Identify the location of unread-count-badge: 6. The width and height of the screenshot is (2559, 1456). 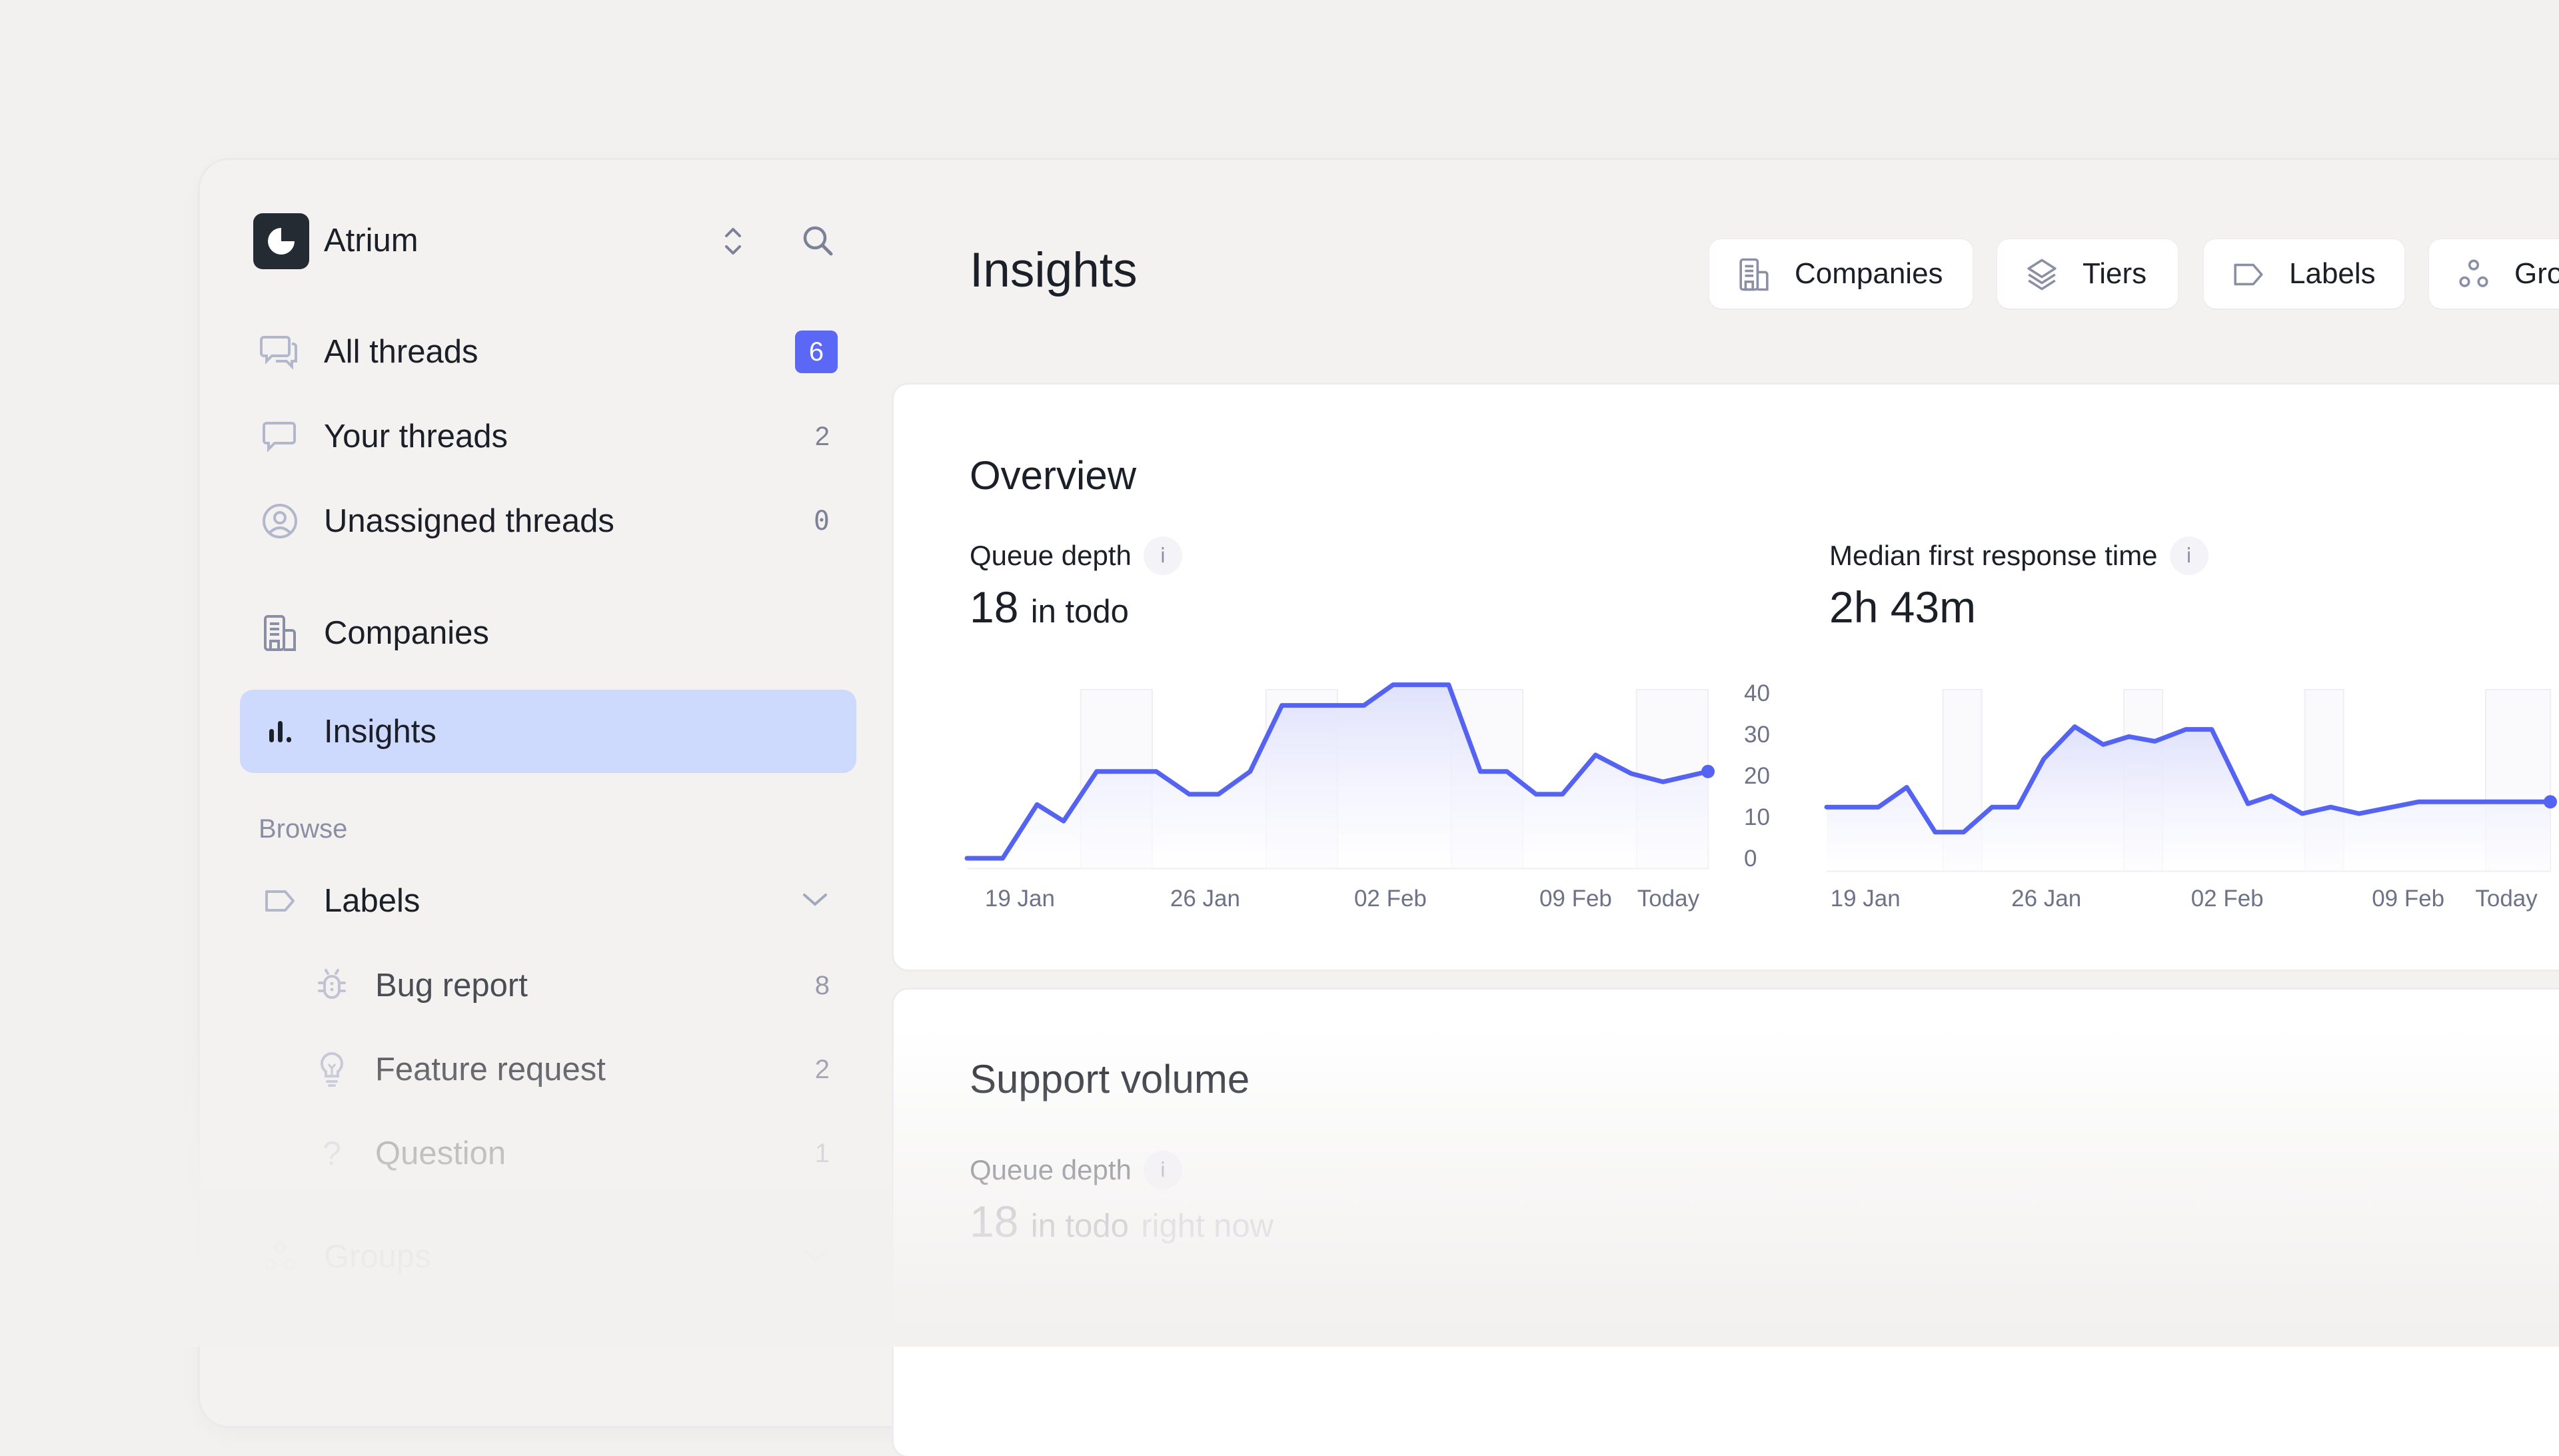
(816, 352).